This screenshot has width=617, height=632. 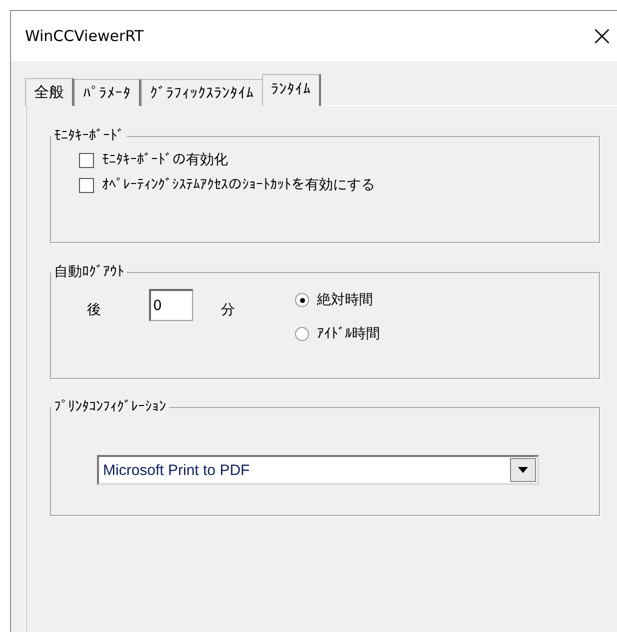 I want to click on tab: ﾊﾟﾗﾒｰﾀ, so click(x=107, y=92).